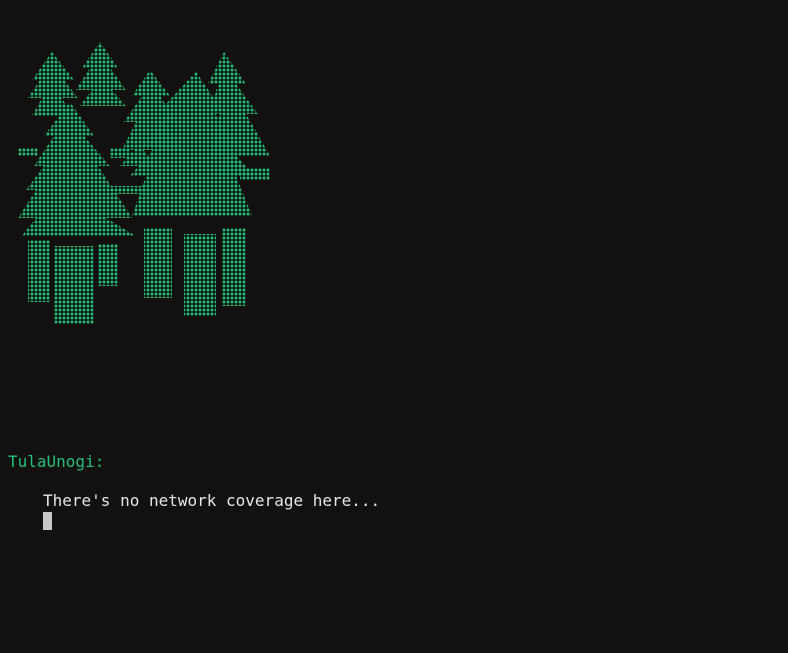  I want to click on pixel-forest-icon, so click(144, 183).